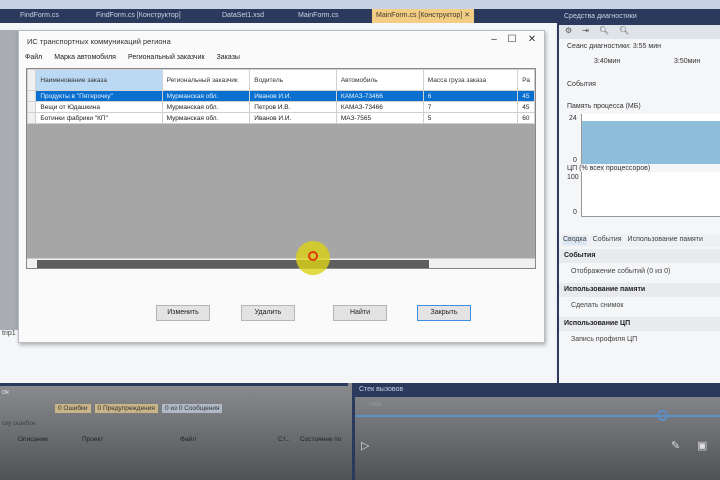  What do you see at coordinates (470, 118) in the screenshot?
I see `cell: 5` at bounding box center [470, 118].